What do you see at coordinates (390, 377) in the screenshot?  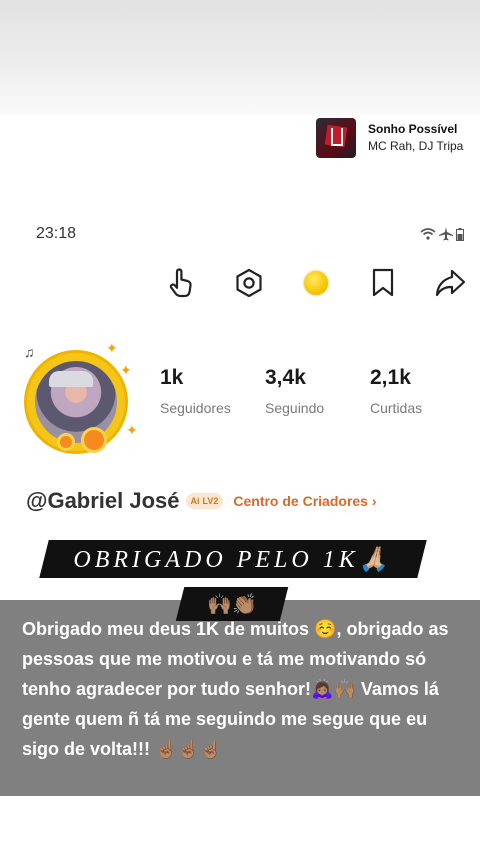 I see `likes-count: 2,1k` at bounding box center [390, 377].